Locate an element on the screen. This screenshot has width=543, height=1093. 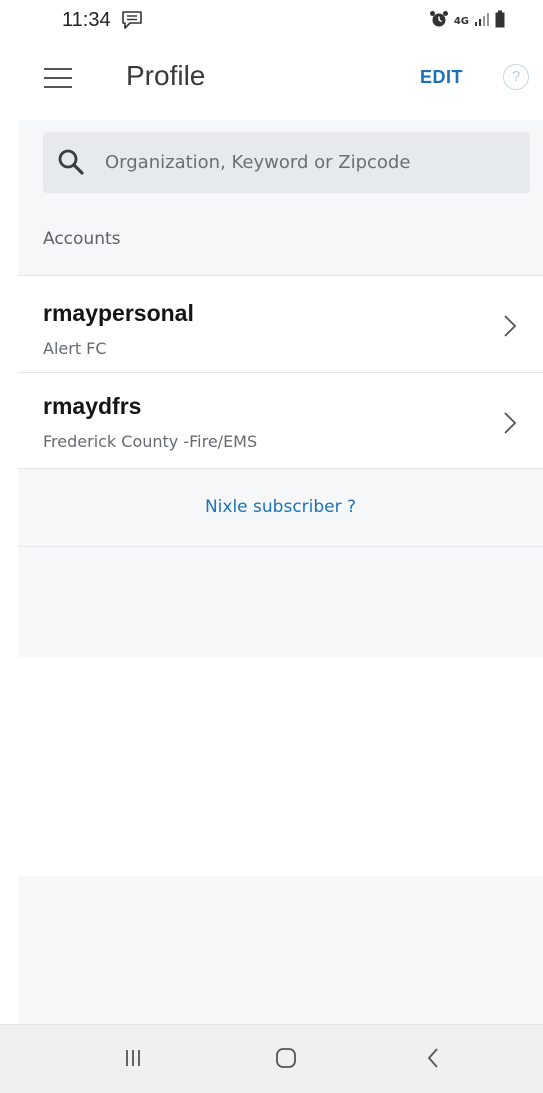
search-box is located at coordinates (286, 162).